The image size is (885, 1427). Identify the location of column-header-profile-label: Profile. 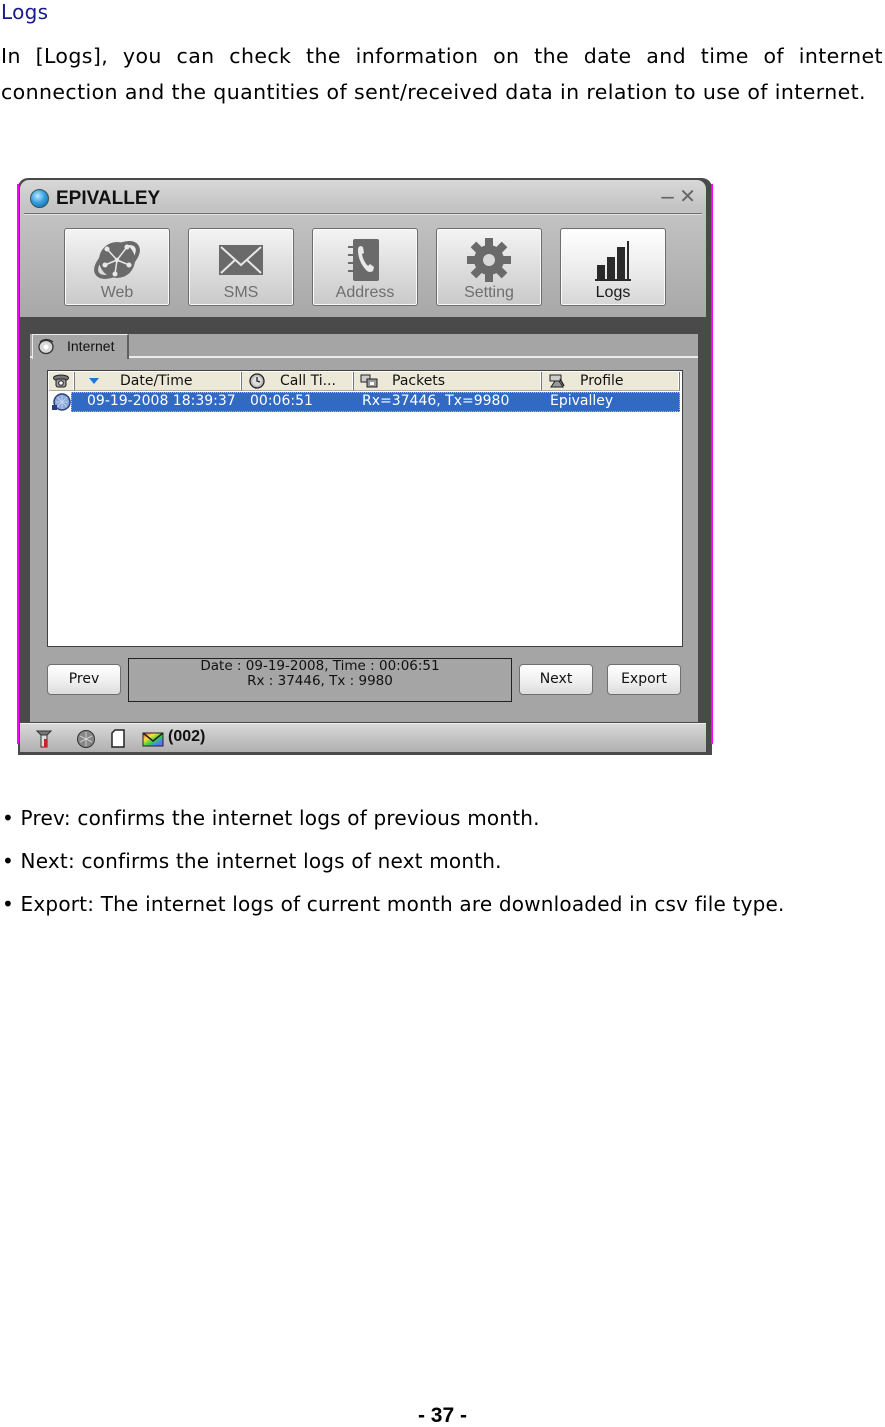
(602, 381).